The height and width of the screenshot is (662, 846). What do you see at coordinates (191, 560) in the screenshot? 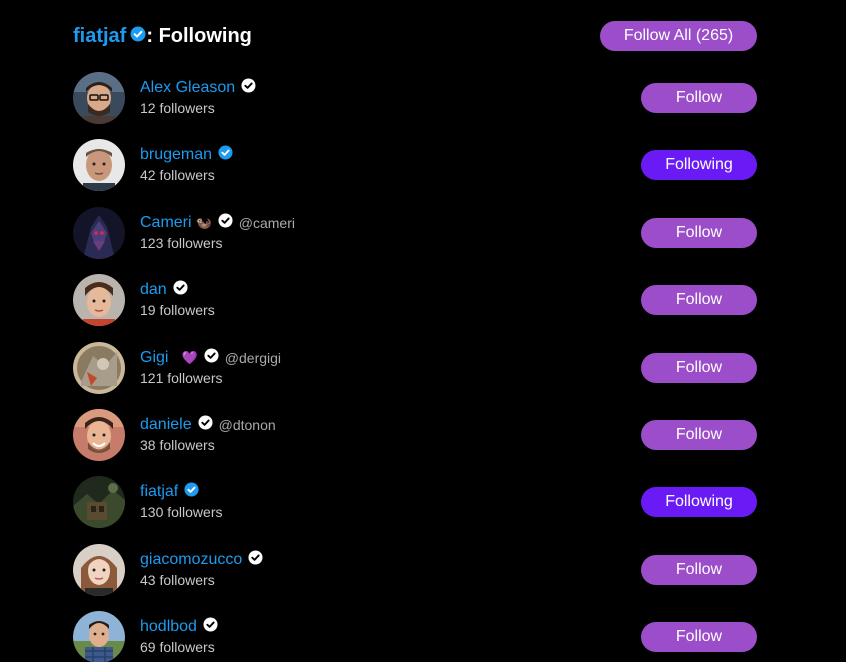
I see `user-name-link: giacomozucco` at bounding box center [191, 560].